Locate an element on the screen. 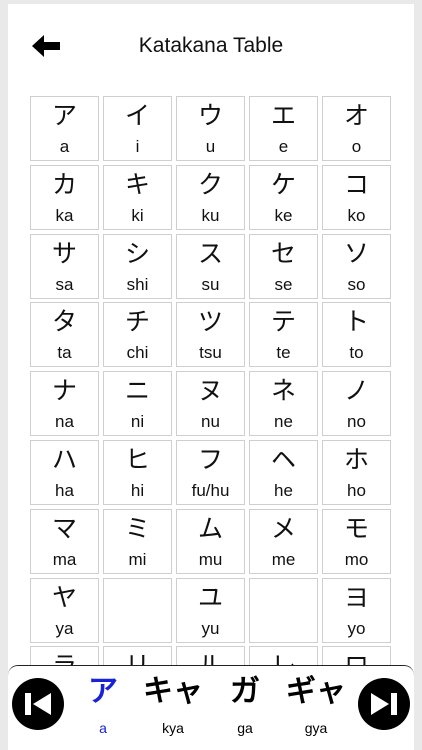 This screenshot has height=750, width=422. header: Katakana Table is located at coordinates (211, 47).